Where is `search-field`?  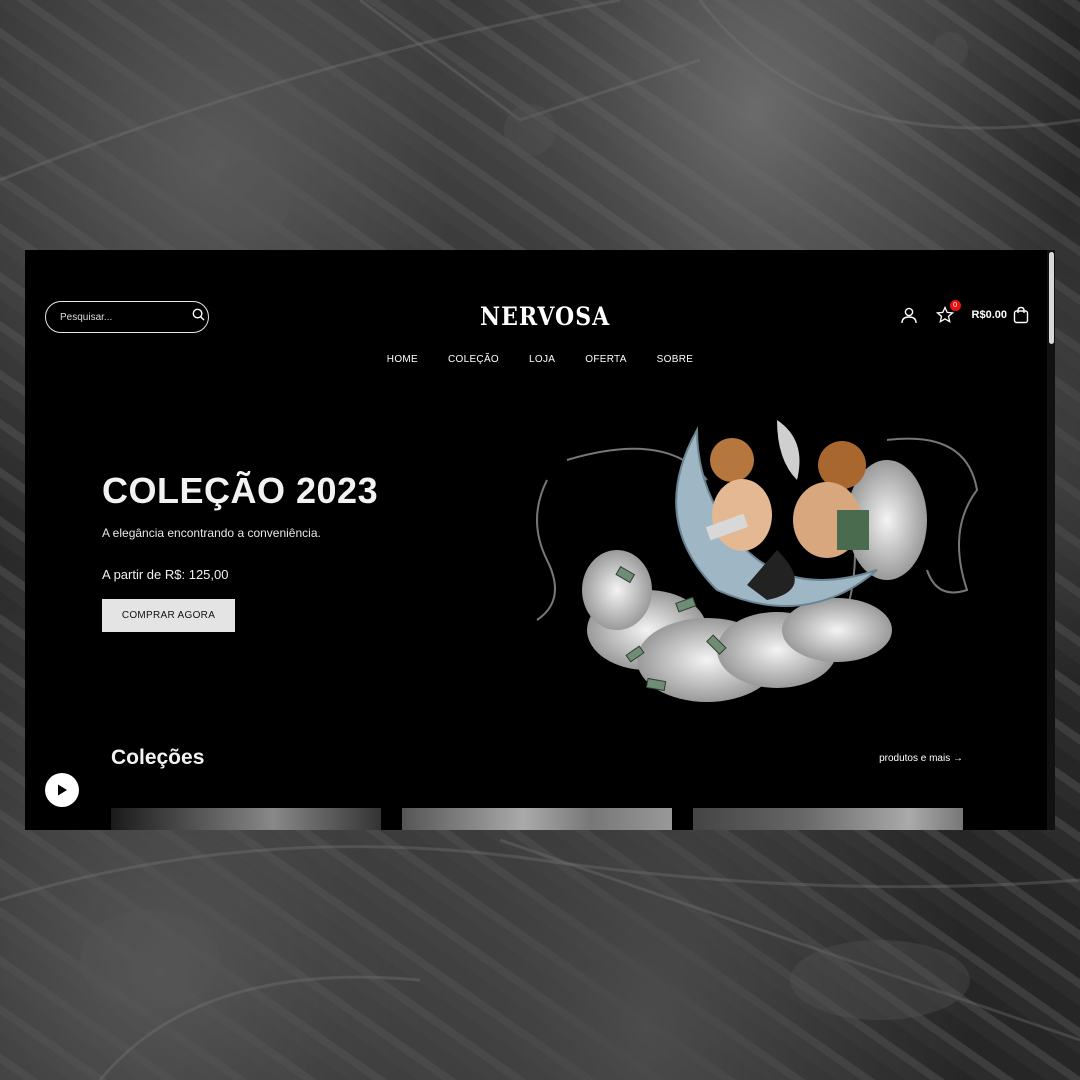 search-field is located at coordinates (127, 317).